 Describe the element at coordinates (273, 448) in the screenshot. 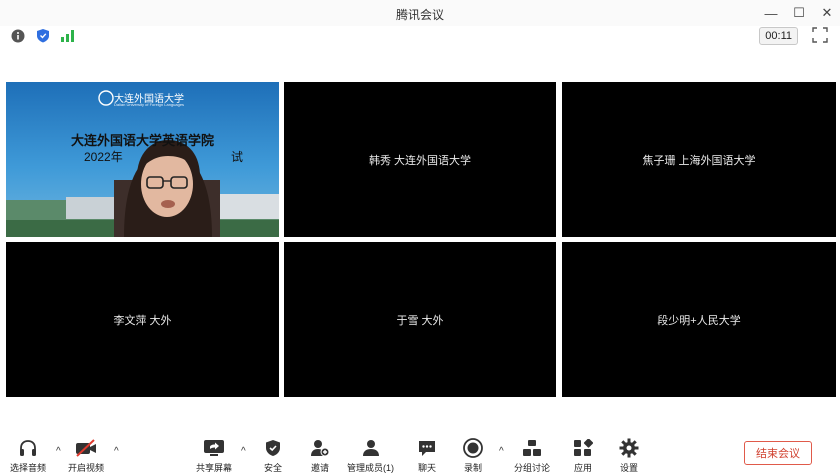

I see `security-shield-icon` at that location.